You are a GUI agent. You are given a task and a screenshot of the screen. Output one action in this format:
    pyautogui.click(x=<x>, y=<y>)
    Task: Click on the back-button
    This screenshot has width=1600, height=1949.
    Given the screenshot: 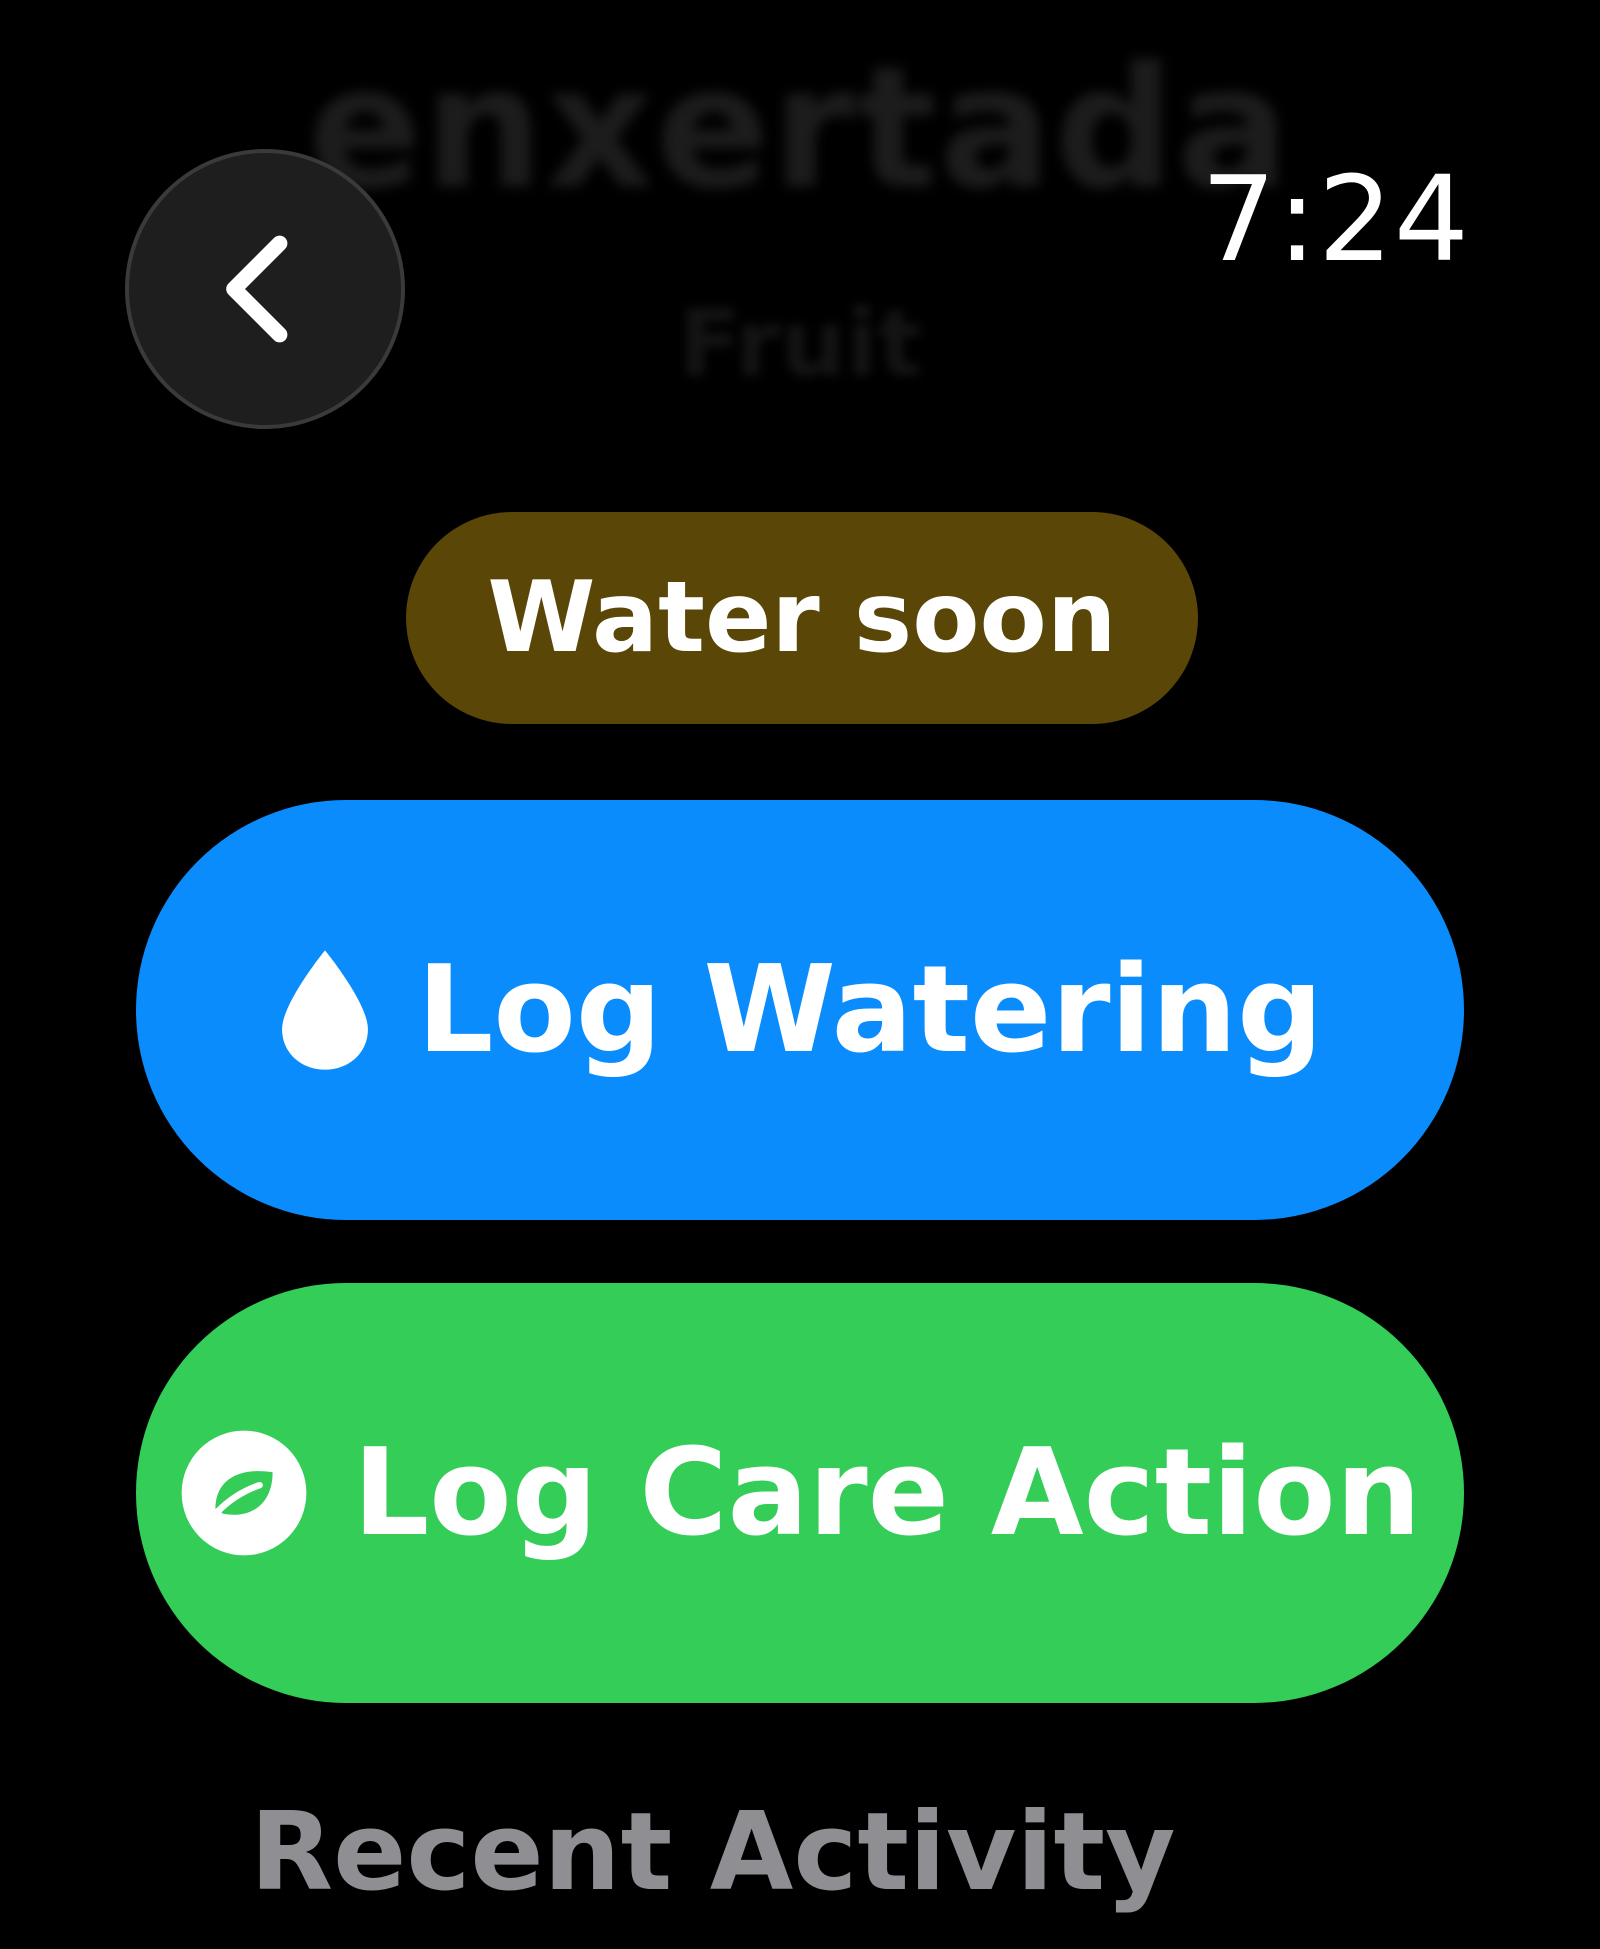 What is the action you would take?
    pyautogui.click(x=265, y=289)
    